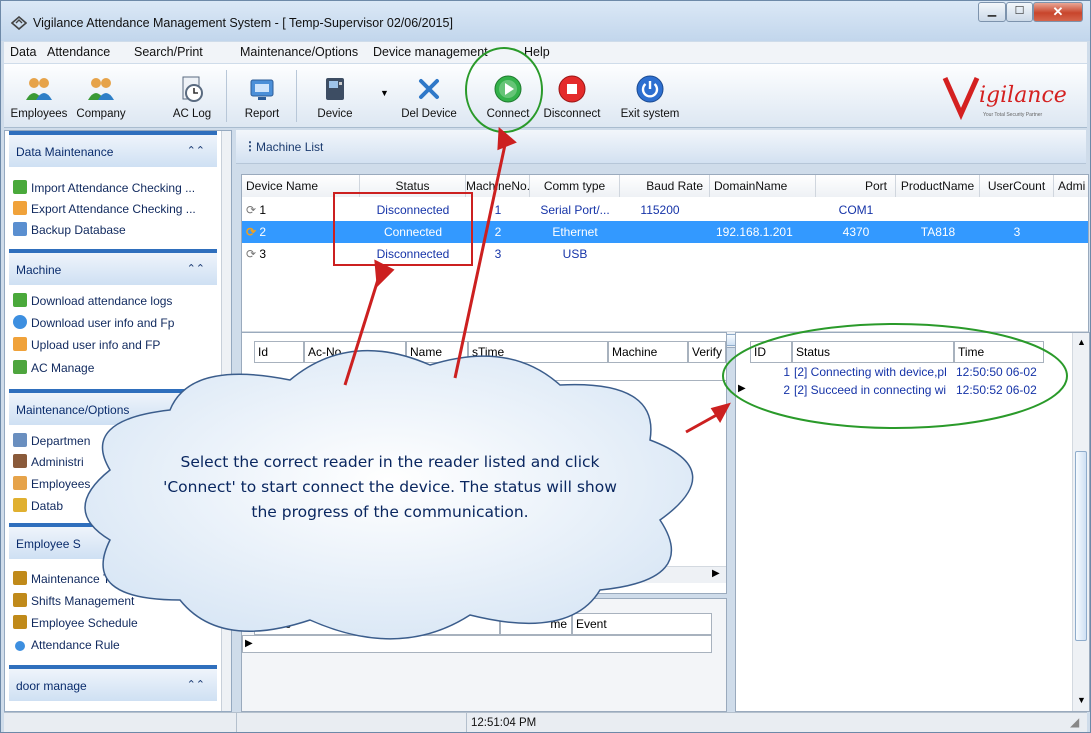 This screenshot has height=733, width=1091. I want to click on col-event: Event, so click(642, 624).